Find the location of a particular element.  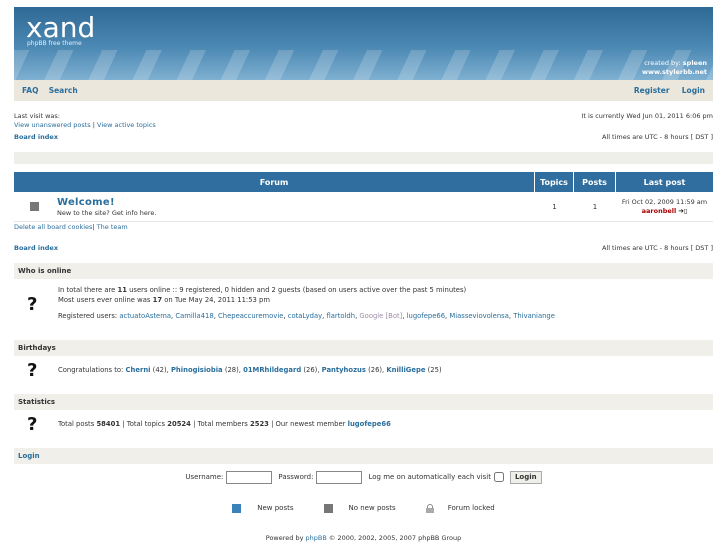

forum-table-header: Forum Topics Posts Last post is located at coordinates (363, 182).